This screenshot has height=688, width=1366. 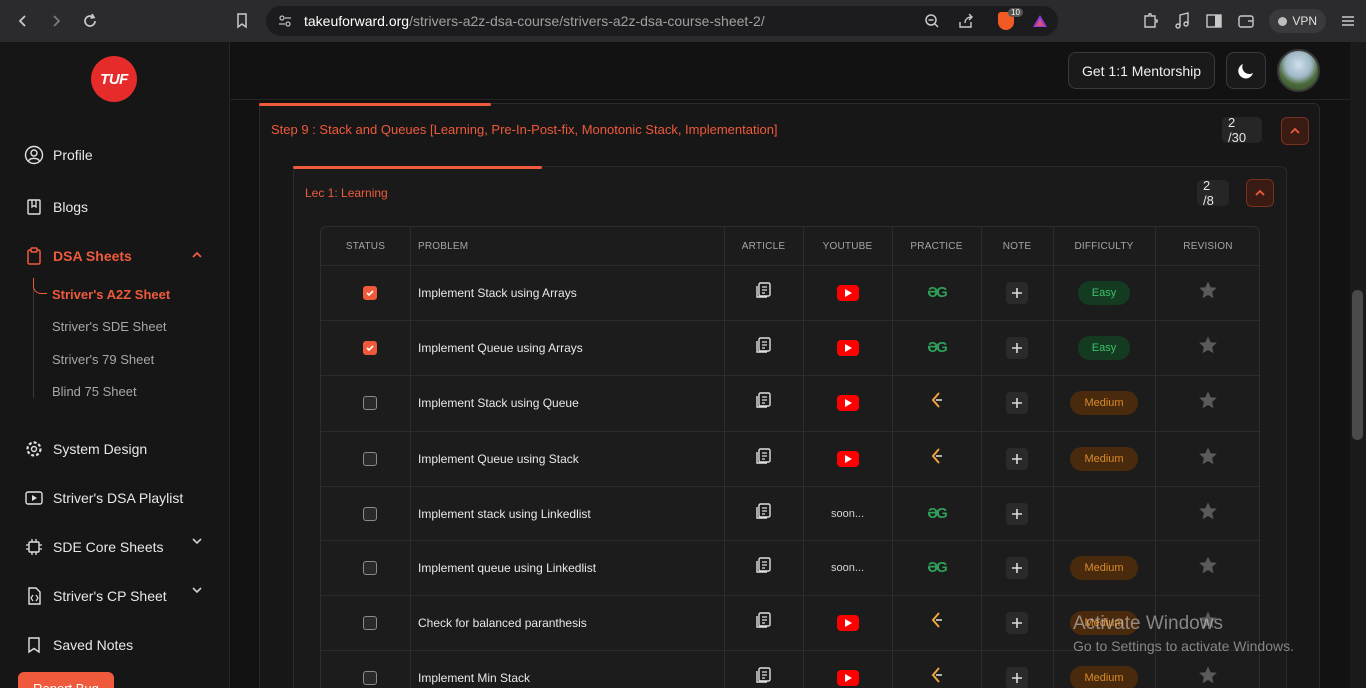 What do you see at coordinates (568, 669) in the screenshot?
I see `problem-name: Implement Min Stack` at bounding box center [568, 669].